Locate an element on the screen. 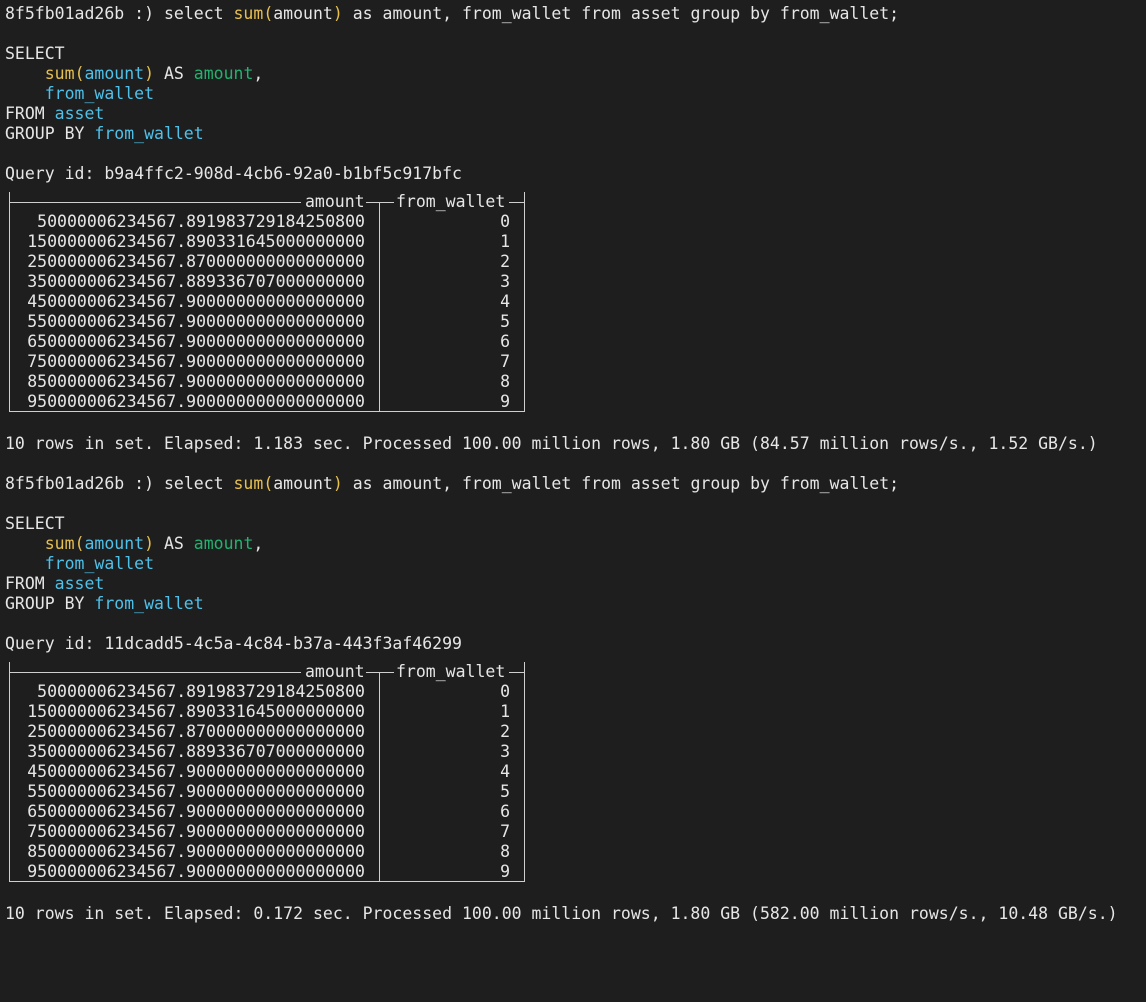  function-arg: amount is located at coordinates (303, 483).